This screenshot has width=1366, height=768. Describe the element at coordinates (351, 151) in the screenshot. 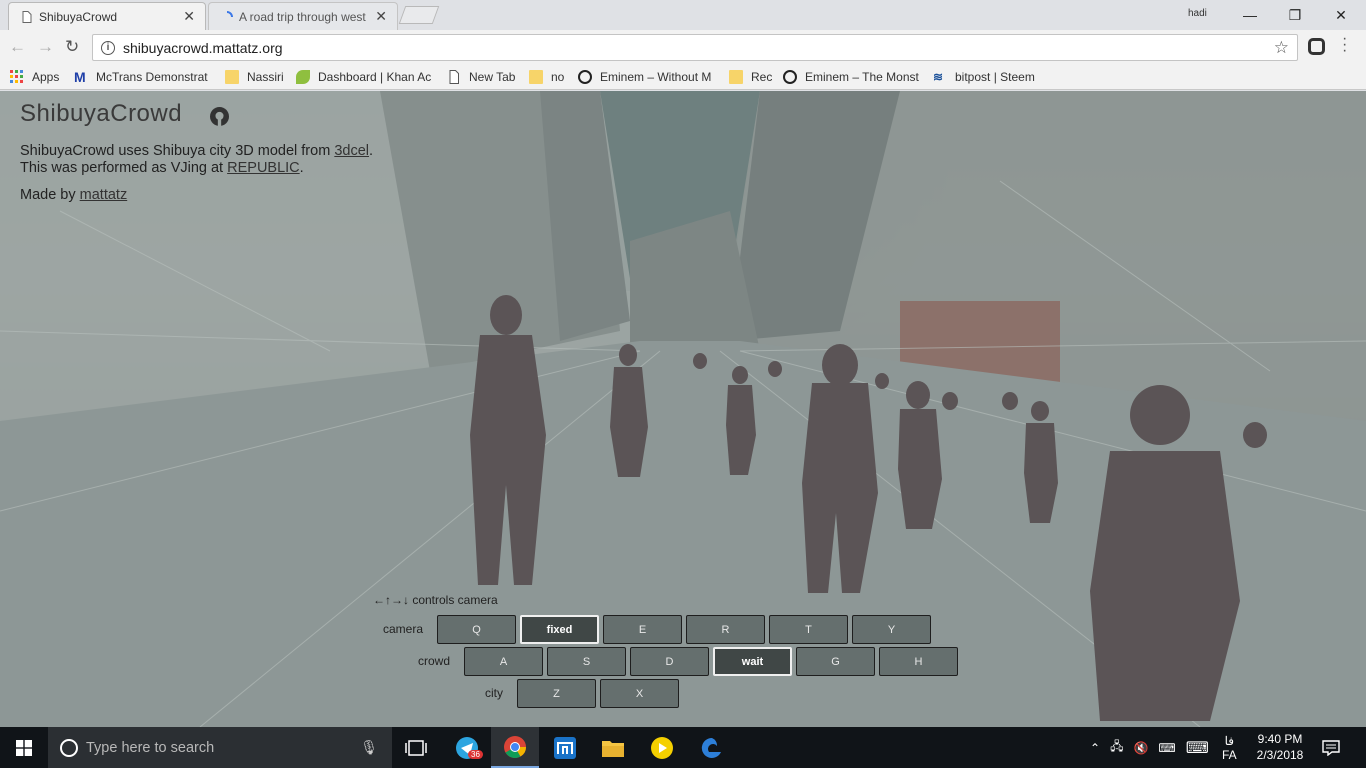

I see `3dcel-link: 3dcel` at that location.